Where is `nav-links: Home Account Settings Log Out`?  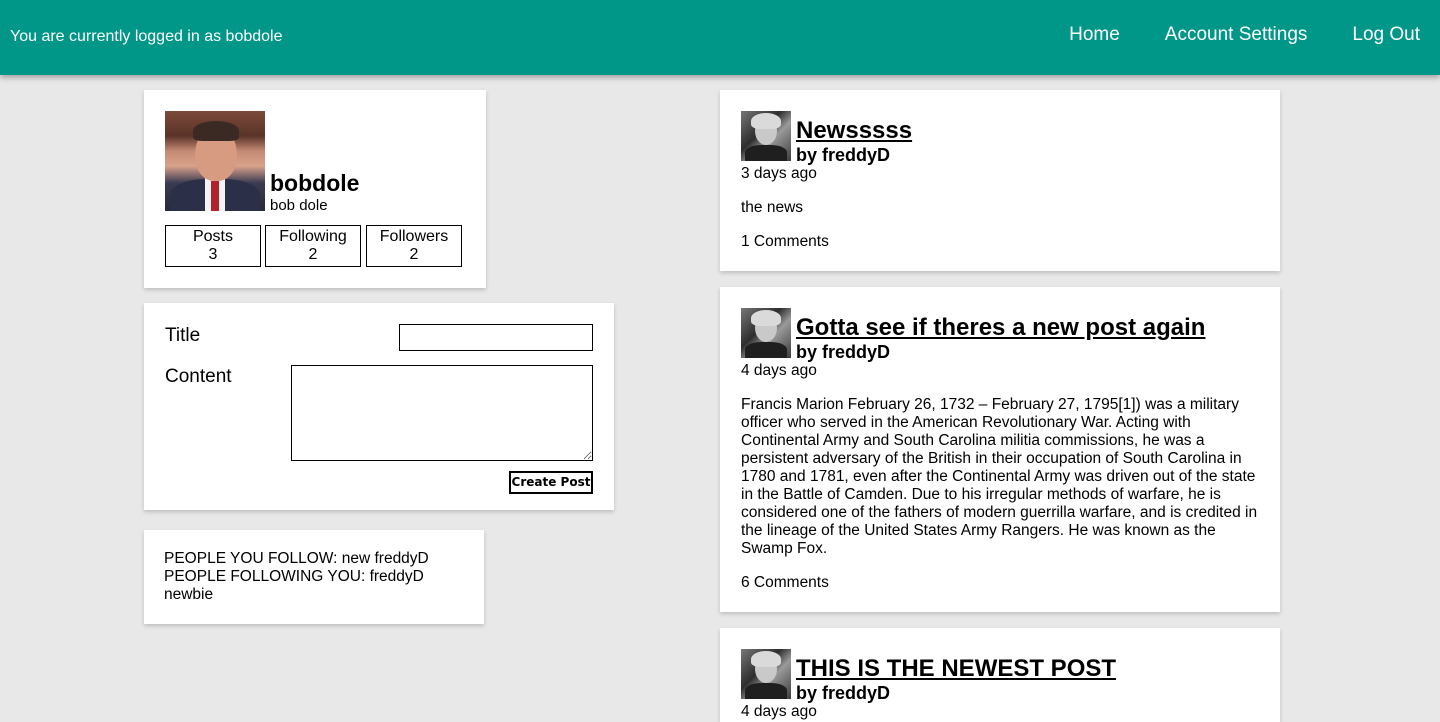 nav-links: Home Account Settings Log Out is located at coordinates (1222, 35).